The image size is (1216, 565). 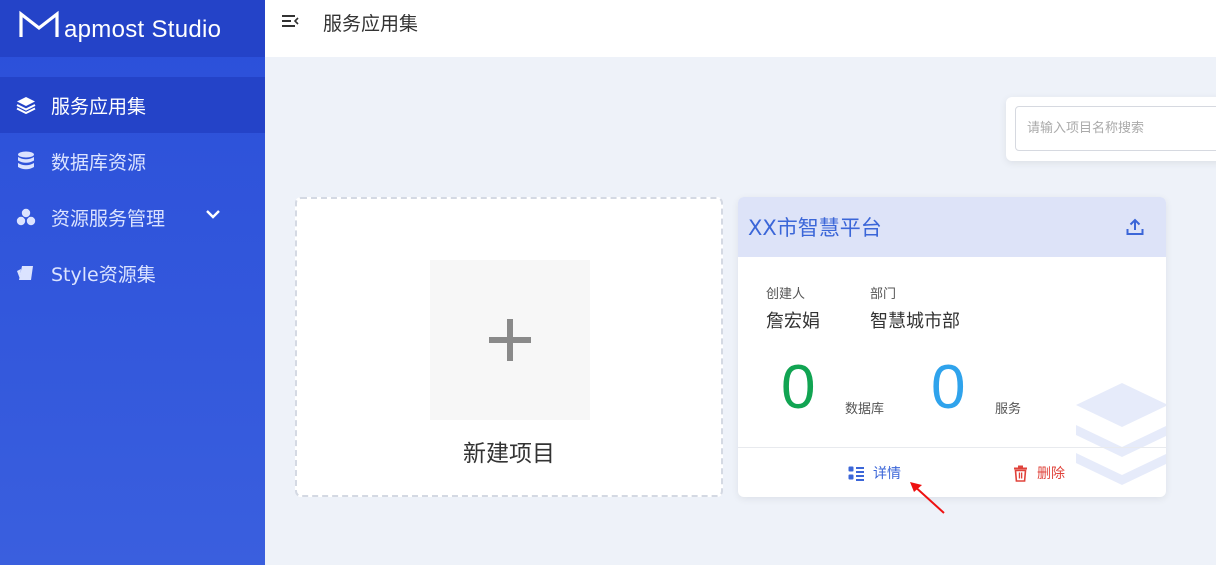 What do you see at coordinates (798, 387) in the screenshot?
I see `db-count: 0` at bounding box center [798, 387].